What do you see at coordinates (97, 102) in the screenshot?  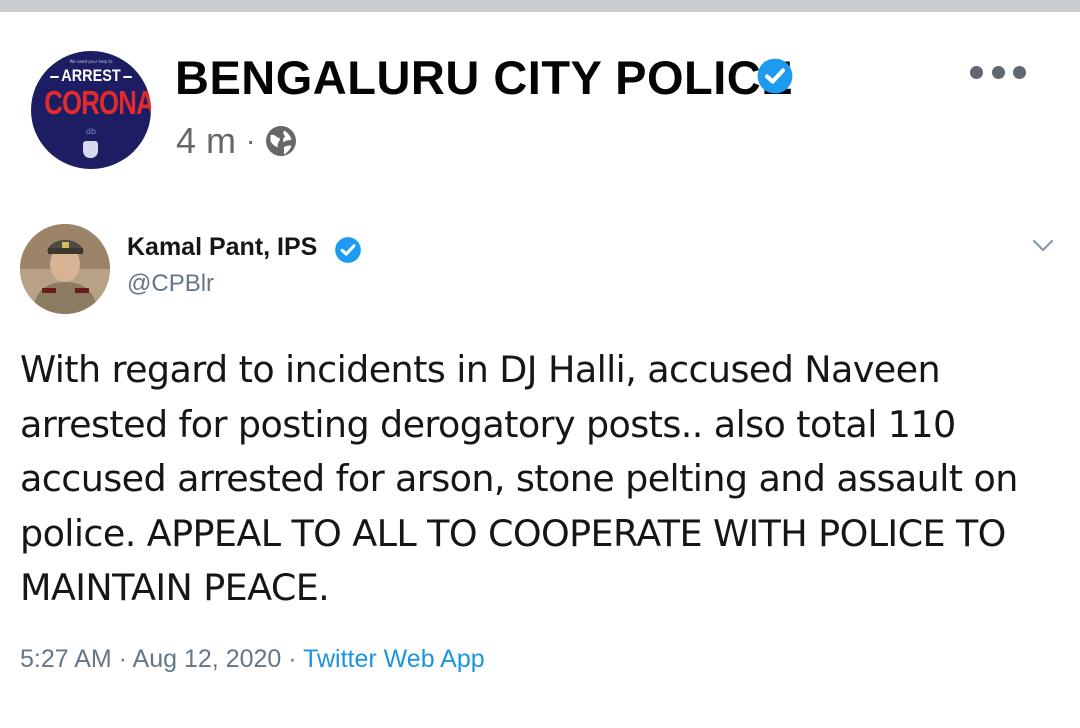 I see `avatar-text-corona: CORONA` at bounding box center [97, 102].